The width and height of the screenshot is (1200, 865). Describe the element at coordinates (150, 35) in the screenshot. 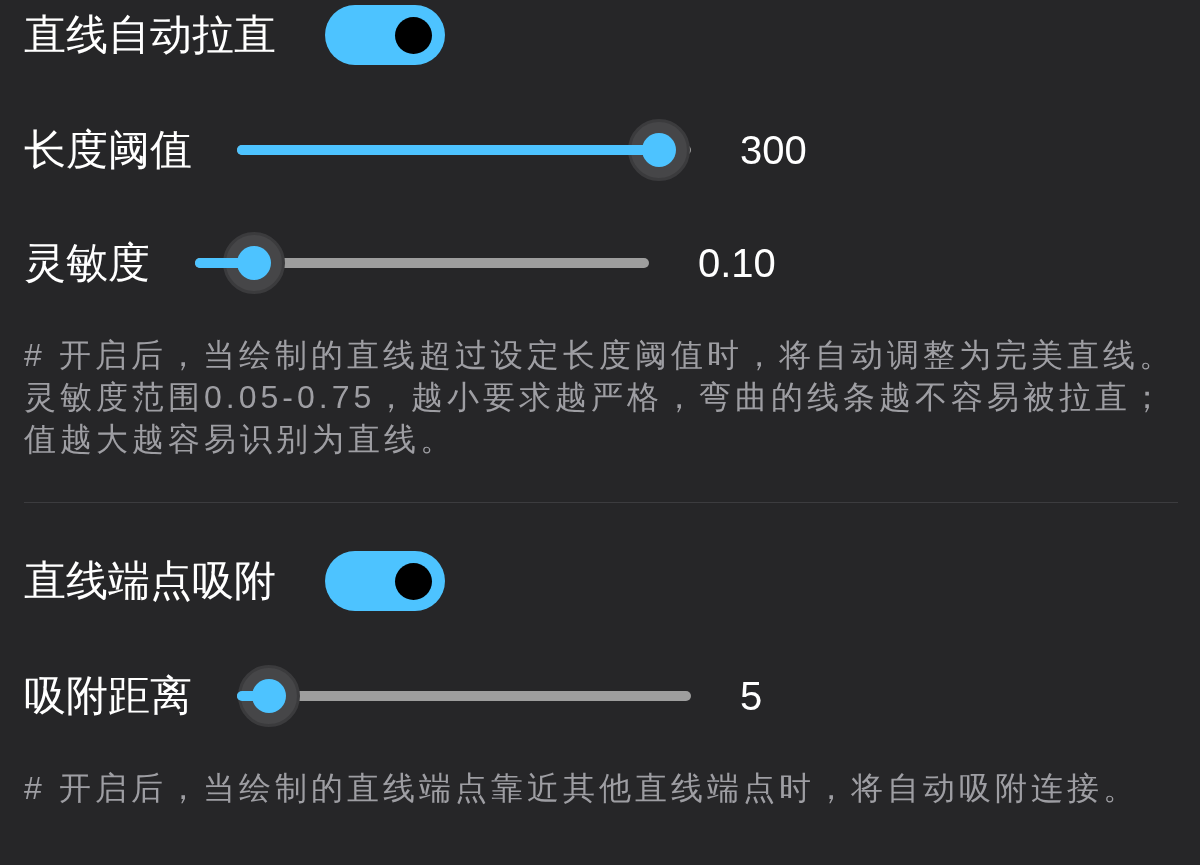

I see `setting-label: 直线自动拉直` at that location.